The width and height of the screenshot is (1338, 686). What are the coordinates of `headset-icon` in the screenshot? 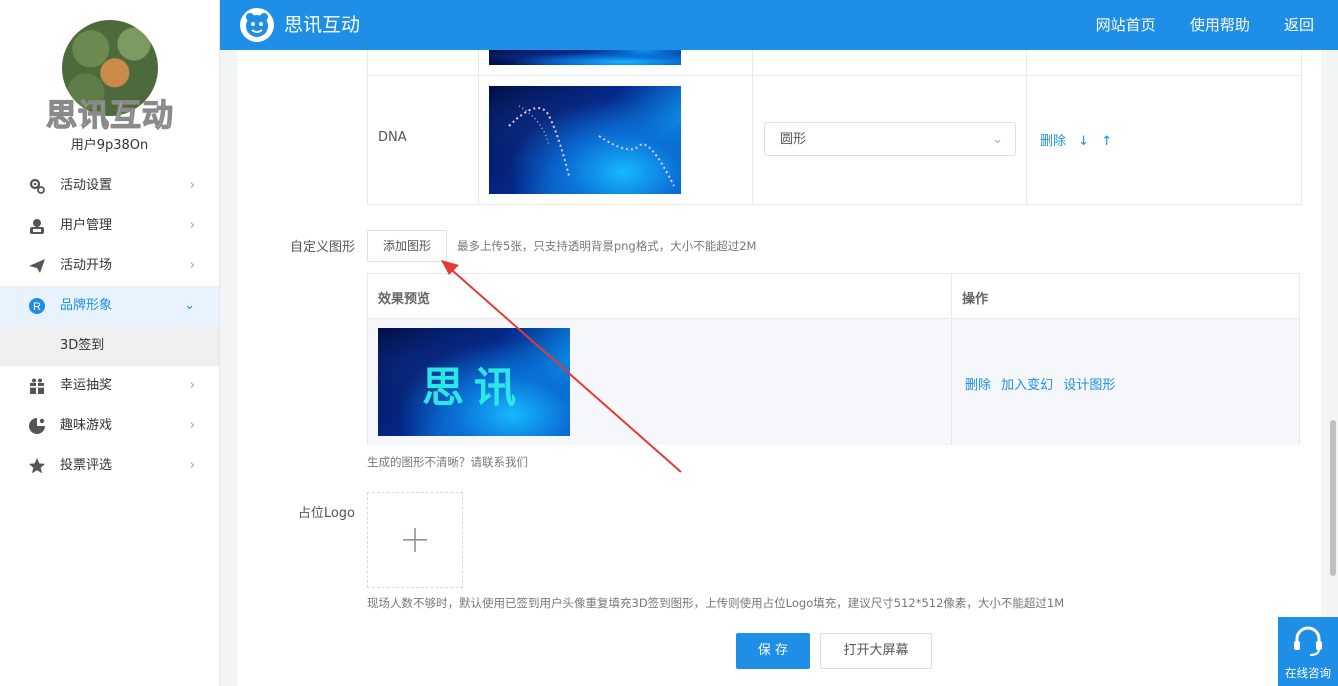 It's located at (1308, 641).